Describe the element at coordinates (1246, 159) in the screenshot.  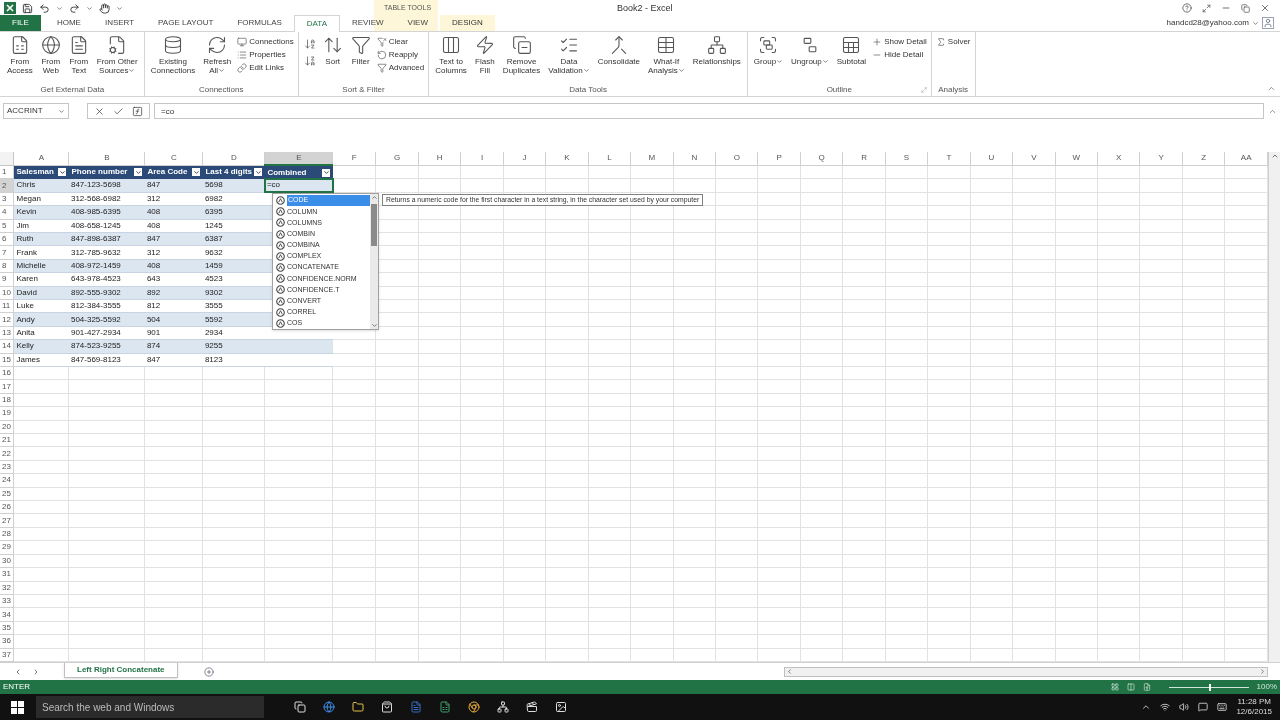
I see `column-letter-header: AA` at that location.